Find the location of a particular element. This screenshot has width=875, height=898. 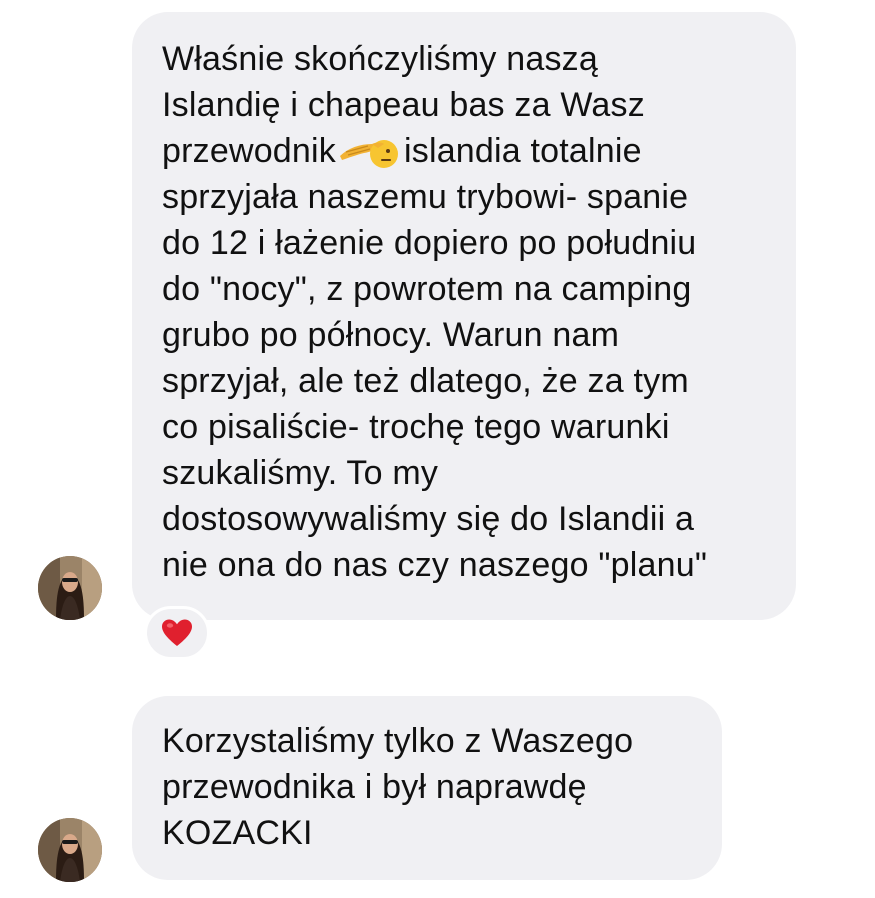

message-text-line: grubo po północy. Warun nam is located at coordinates (391, 335).